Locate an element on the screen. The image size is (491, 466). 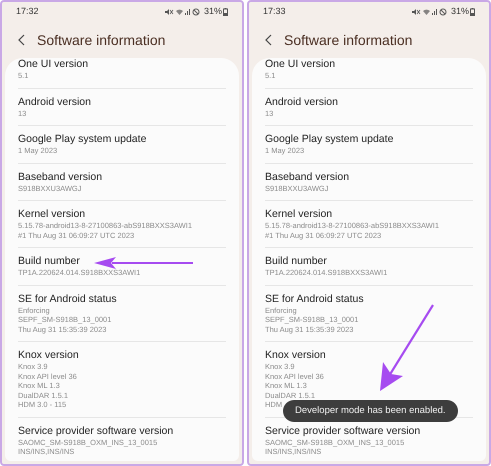
status-time: 17:33 is located at coordinates (274, 11).